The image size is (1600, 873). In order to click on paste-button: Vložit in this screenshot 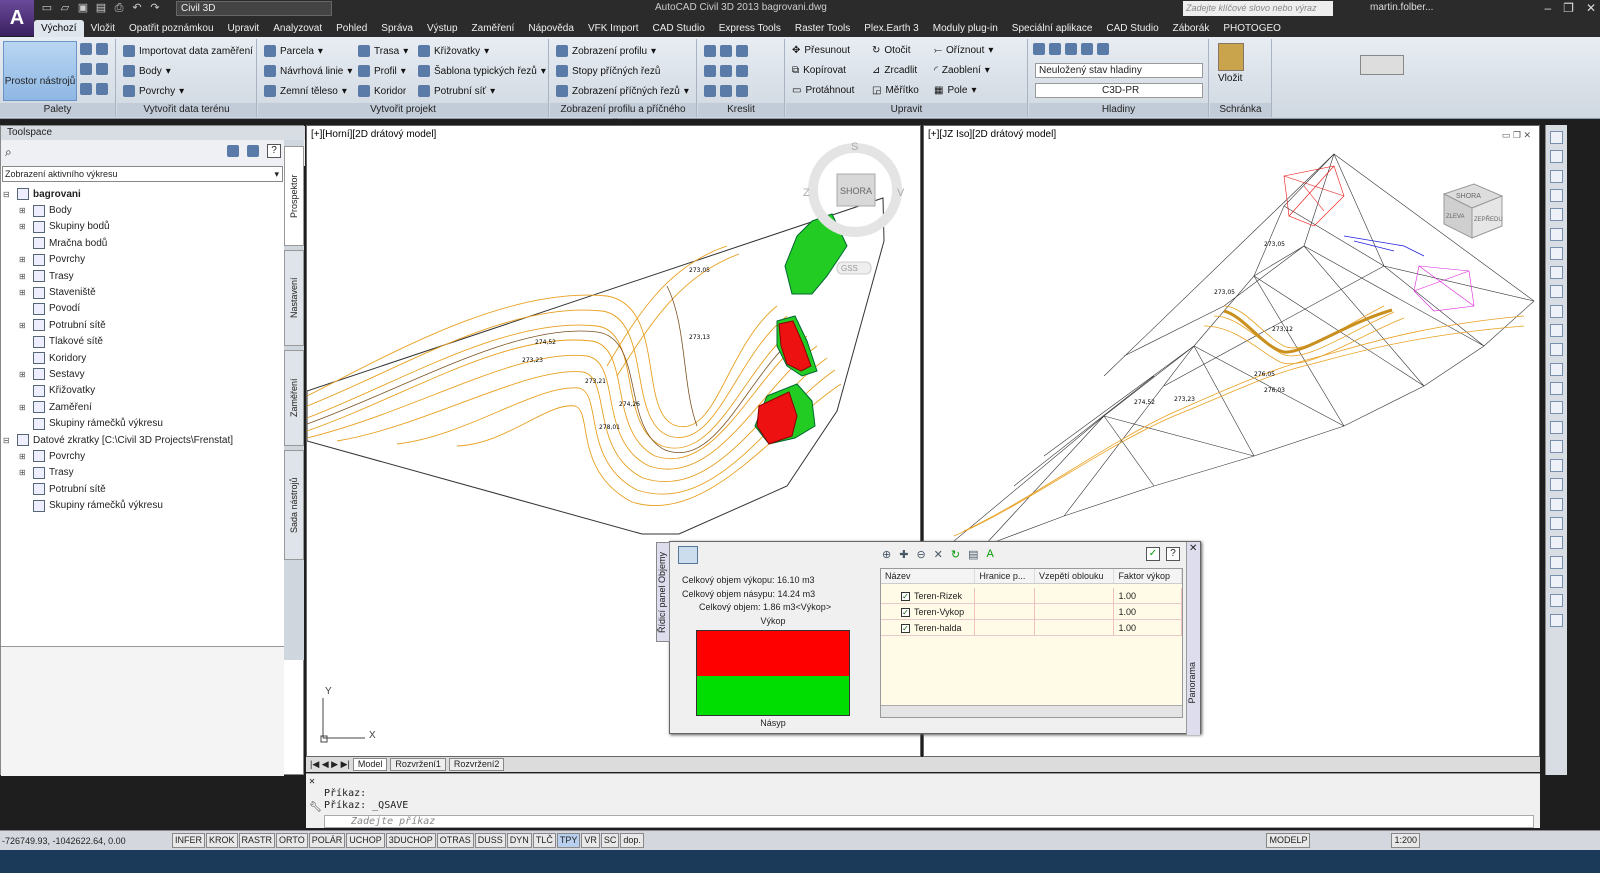, I will do `click(1230, 78)`.